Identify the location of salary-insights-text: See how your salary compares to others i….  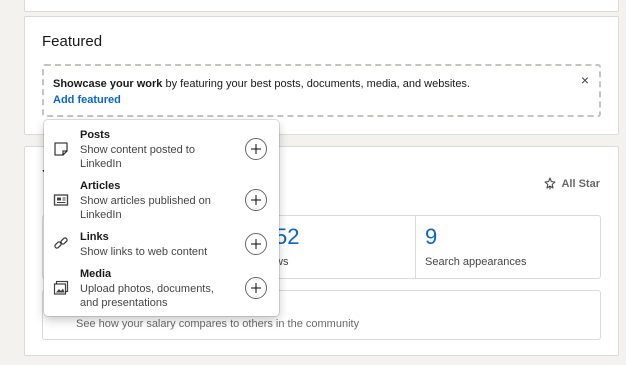
(218, 324).